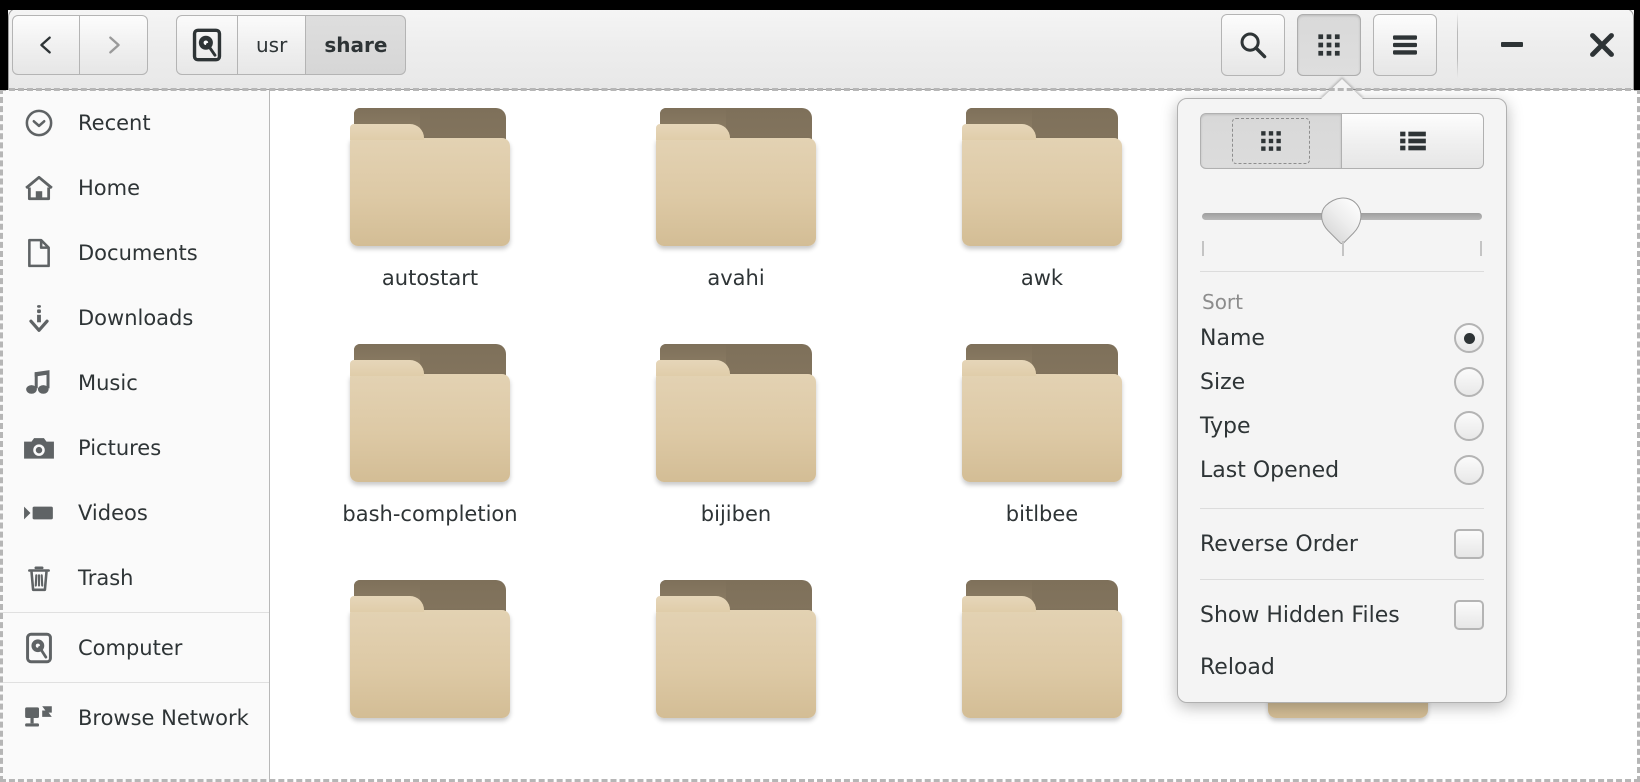 The width and height of the screenshot is (1640, 782). I want to click on list-view-toggle, so click(1413, 141).